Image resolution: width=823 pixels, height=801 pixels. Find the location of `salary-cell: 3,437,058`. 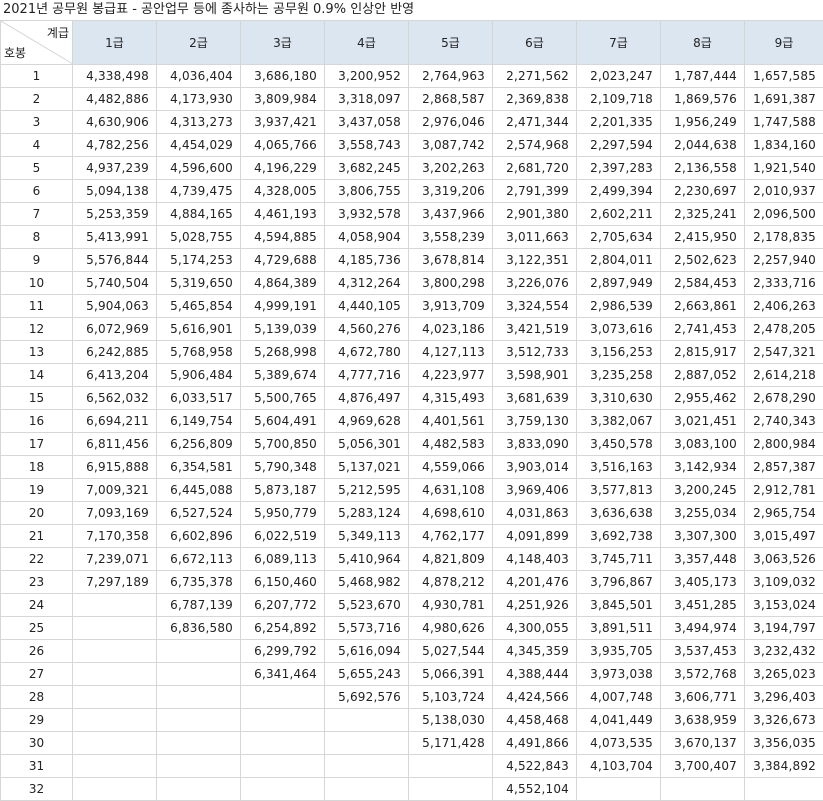

salary-cell: 3,437,058 is located at coordinates (367, 122).